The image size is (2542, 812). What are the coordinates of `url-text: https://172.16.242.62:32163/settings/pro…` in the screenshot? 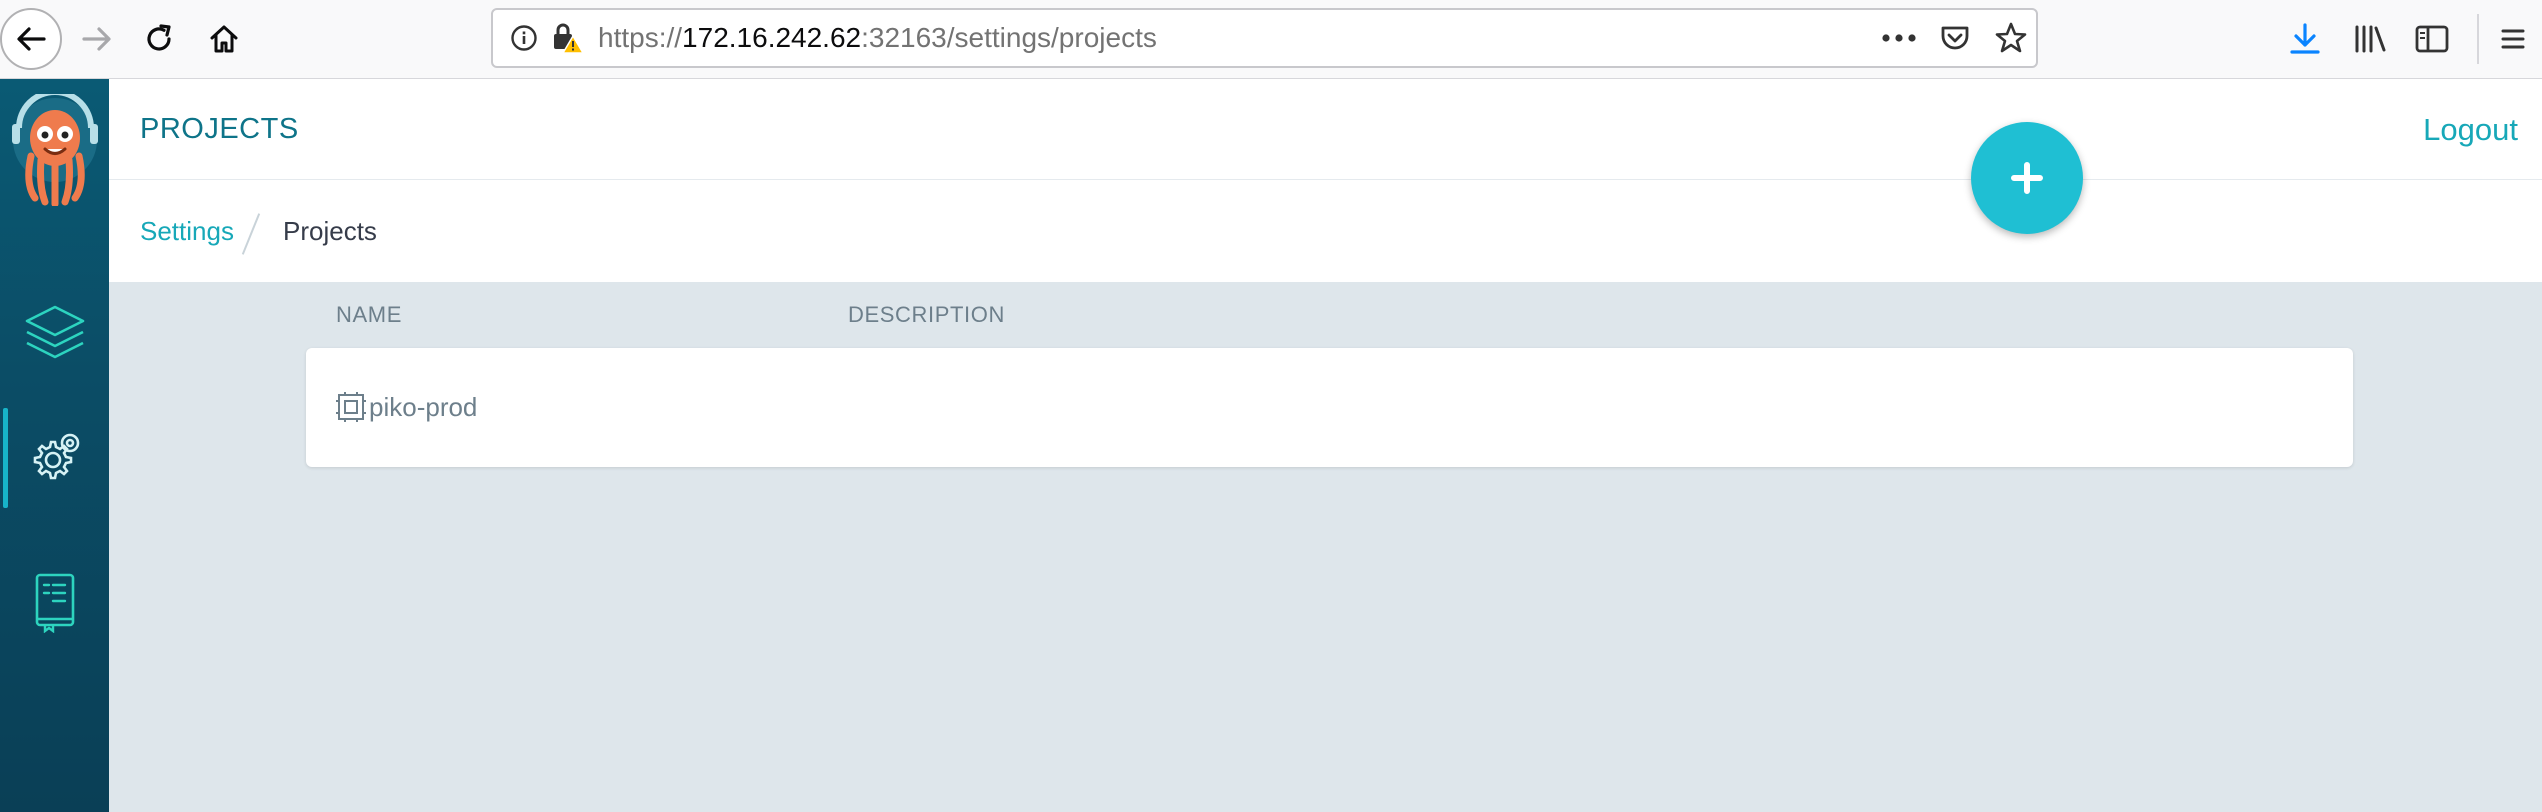 It's located at (877, 38).